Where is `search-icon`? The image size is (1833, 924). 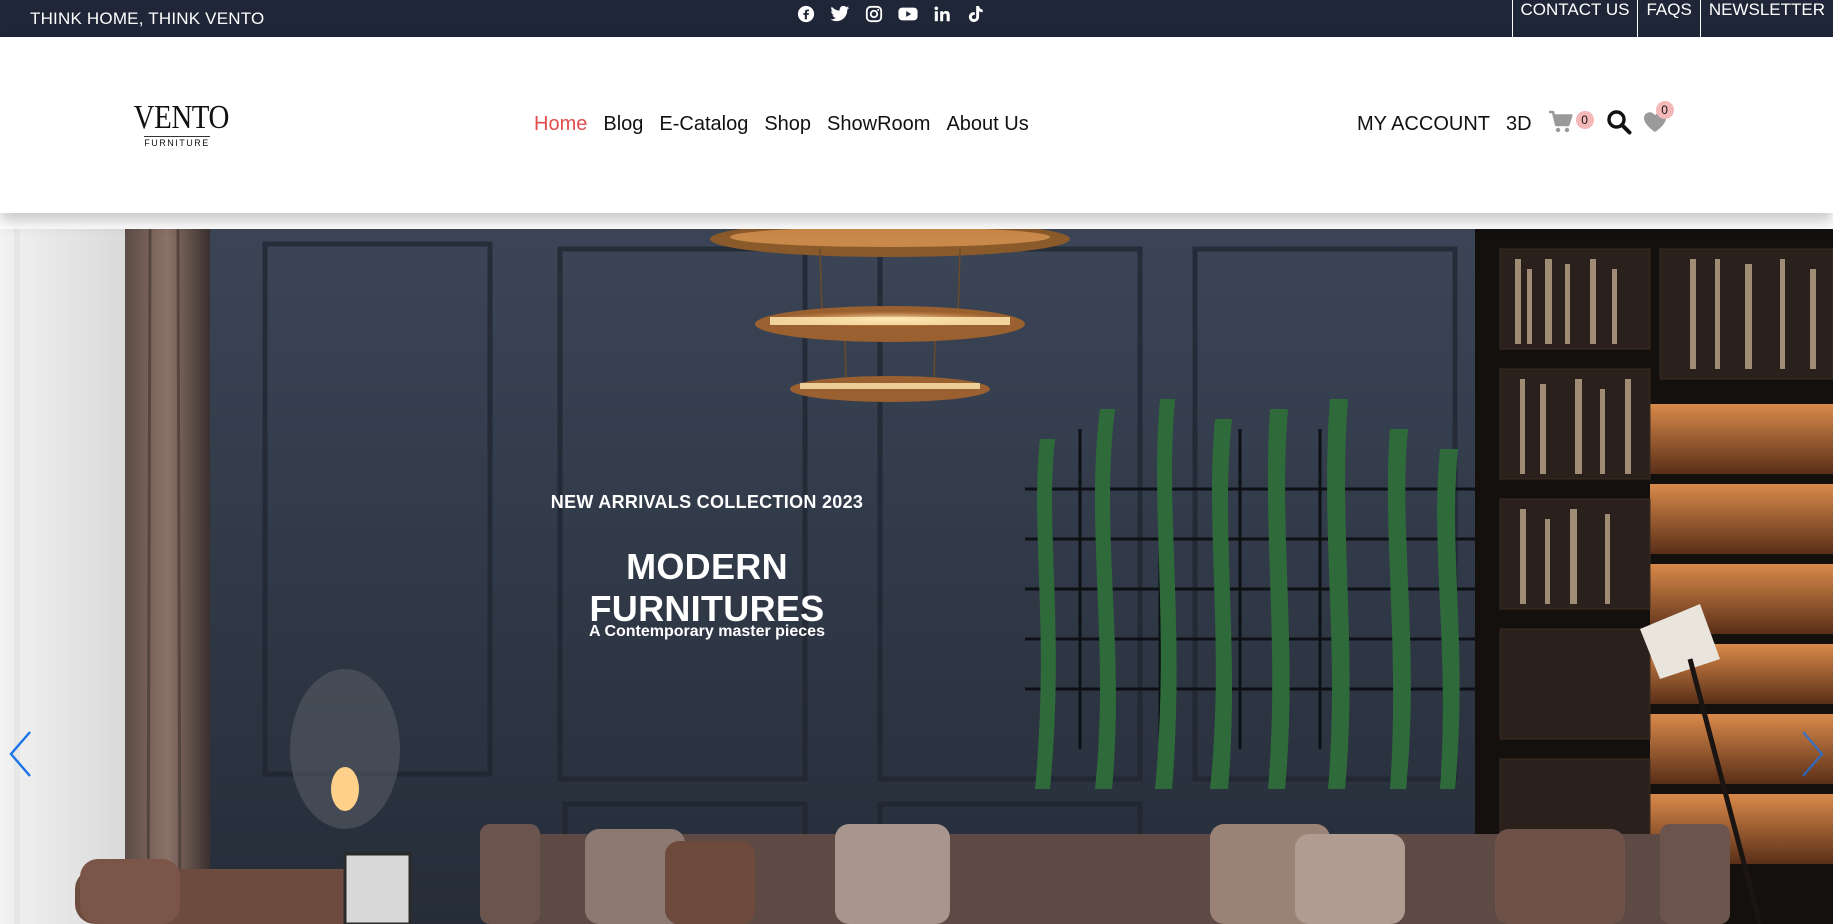 search-icon is located at coordinates (1619, 124).